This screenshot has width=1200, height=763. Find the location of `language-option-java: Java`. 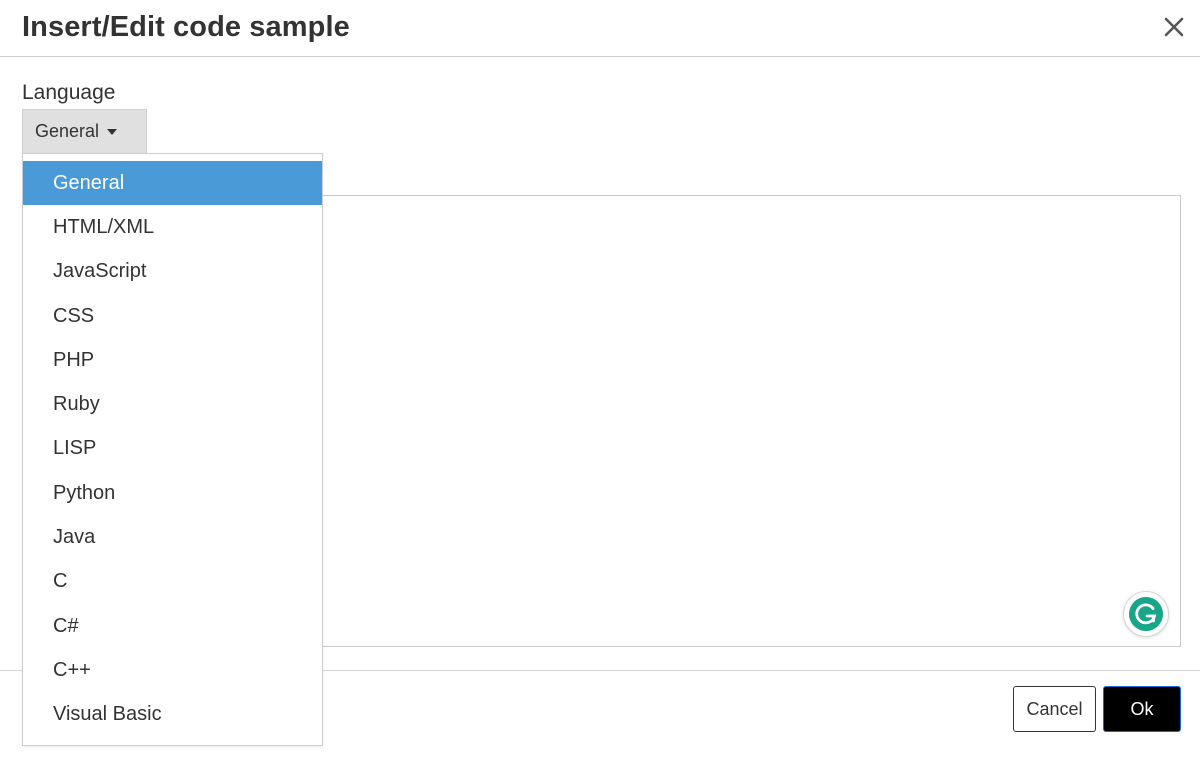

language-option-java: Java is located at coordinates (172, 537).